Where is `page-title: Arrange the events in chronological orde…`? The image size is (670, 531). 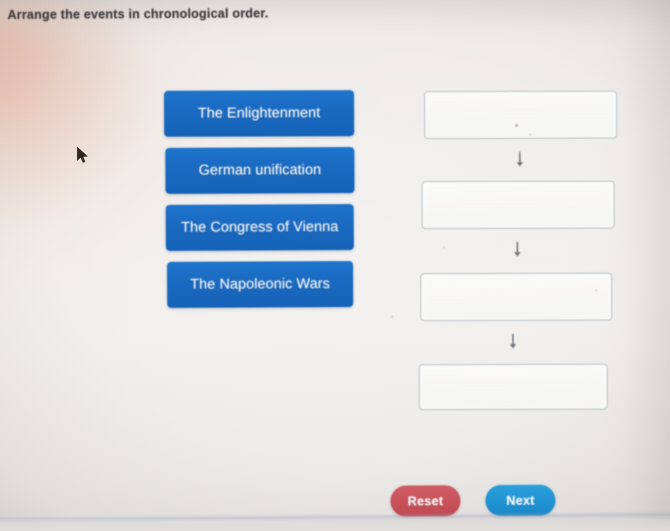 page-title: Arrange the events in chronological orde… is located at coordinates (138, 14).